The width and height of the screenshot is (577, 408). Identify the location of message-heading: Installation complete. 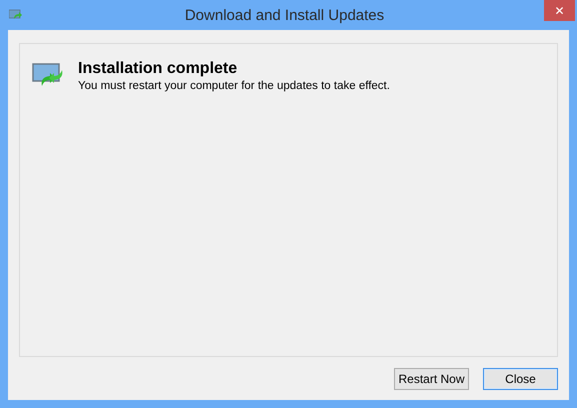
(158, 69).